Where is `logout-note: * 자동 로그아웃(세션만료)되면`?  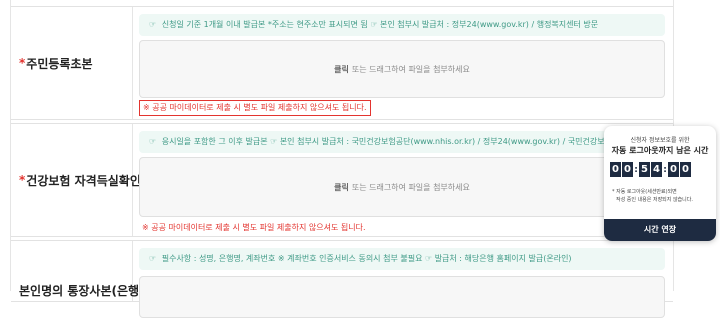
logout-note: * 자동 로그아웃(세션만료)되면 is located at coordinates (644, 192).